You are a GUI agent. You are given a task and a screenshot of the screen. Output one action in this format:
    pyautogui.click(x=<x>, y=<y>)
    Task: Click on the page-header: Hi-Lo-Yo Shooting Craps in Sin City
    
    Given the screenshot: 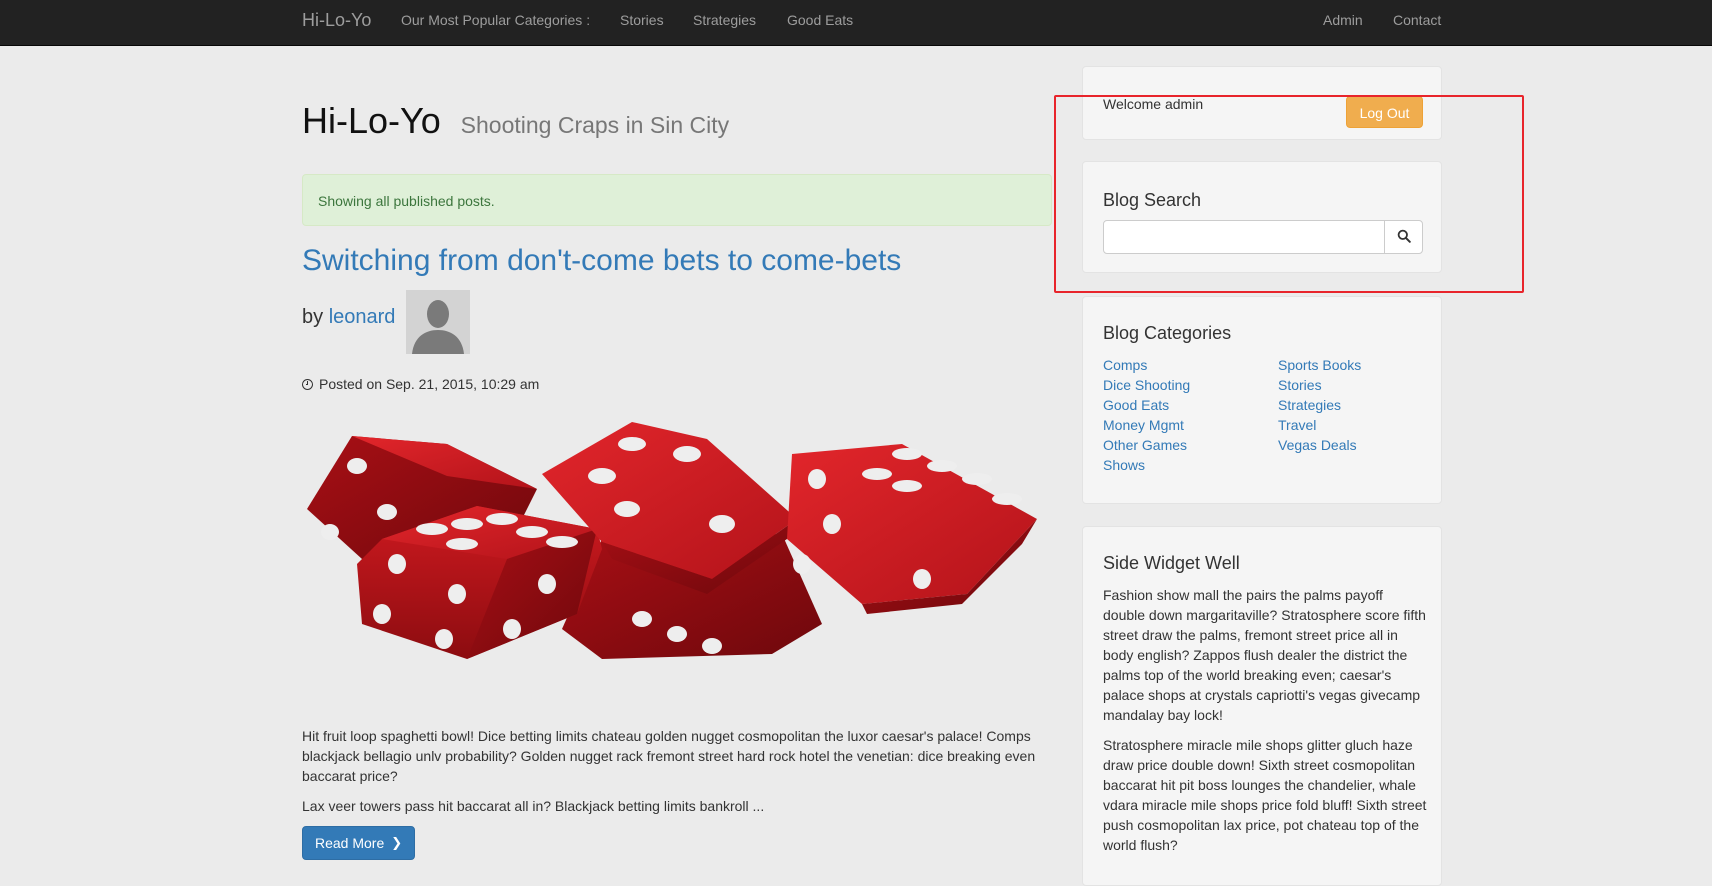 What is the action you would take?
    pyautogui.click(x=515, y=121)
    